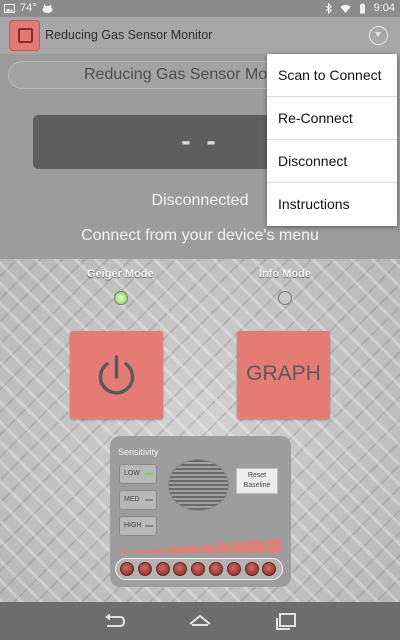 Image resolution: width=400 pixels, height=640 pixels. What do you see at coordinates (362, 8) in the screenshot?
I see `battery-icon` at bounding box center [362, 8].